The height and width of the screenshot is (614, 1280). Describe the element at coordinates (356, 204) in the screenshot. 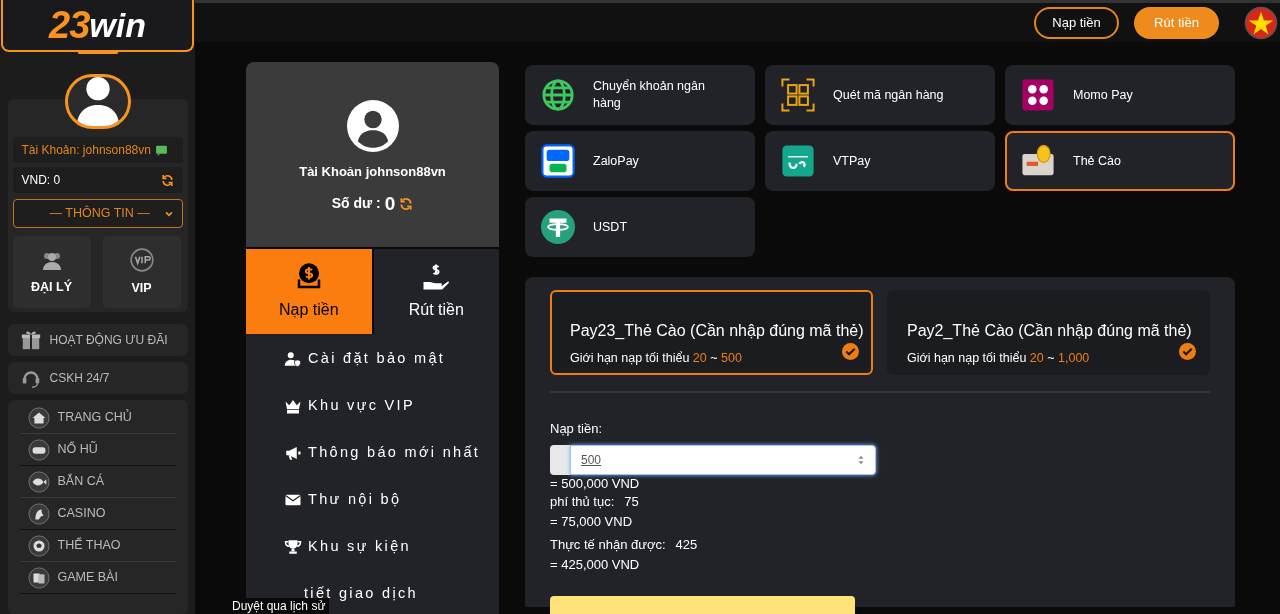

I see `balance-label: Số dư :` at that location.